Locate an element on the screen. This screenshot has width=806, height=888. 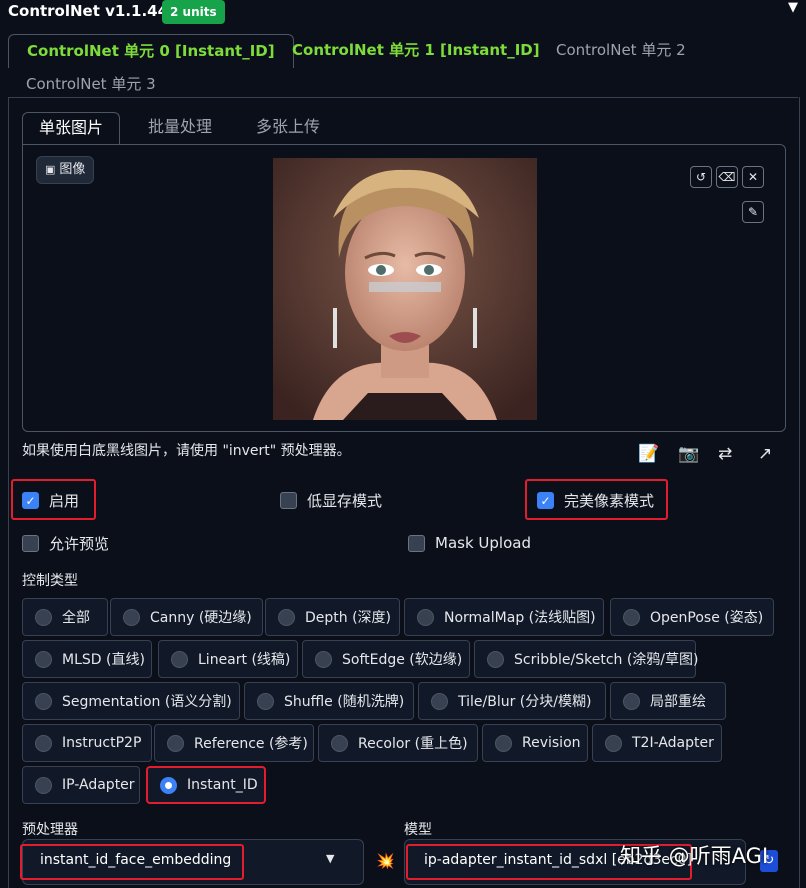
control-type-label: 控制类型 is located at coordinates (50, 581).